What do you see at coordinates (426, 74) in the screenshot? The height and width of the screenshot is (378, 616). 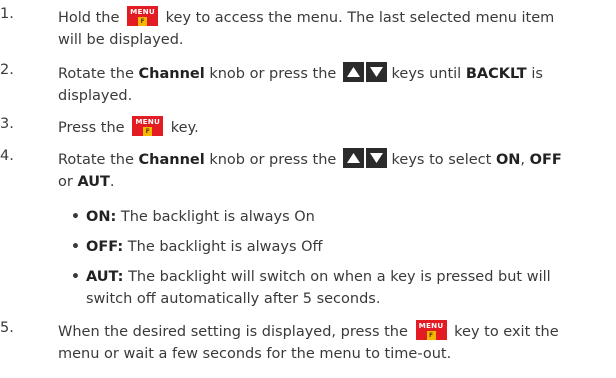 I see `text-fragment: keys until` at bounding box center [426, 74].